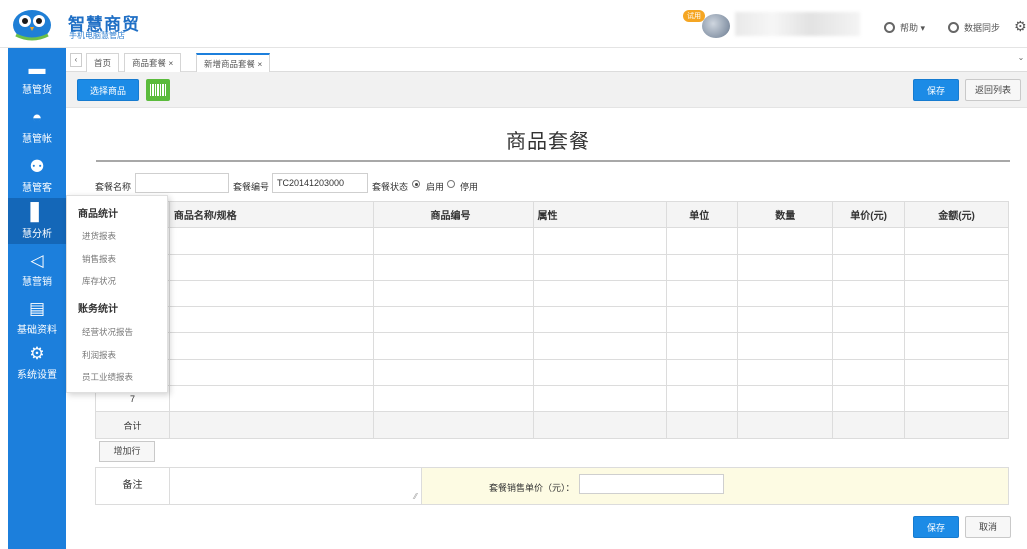 Image resolution: width=1027 pixels, height=549 pixels. Describe the element at coordinates (182, 183) in the screenshot. I see `bundle-name-input` at that location.